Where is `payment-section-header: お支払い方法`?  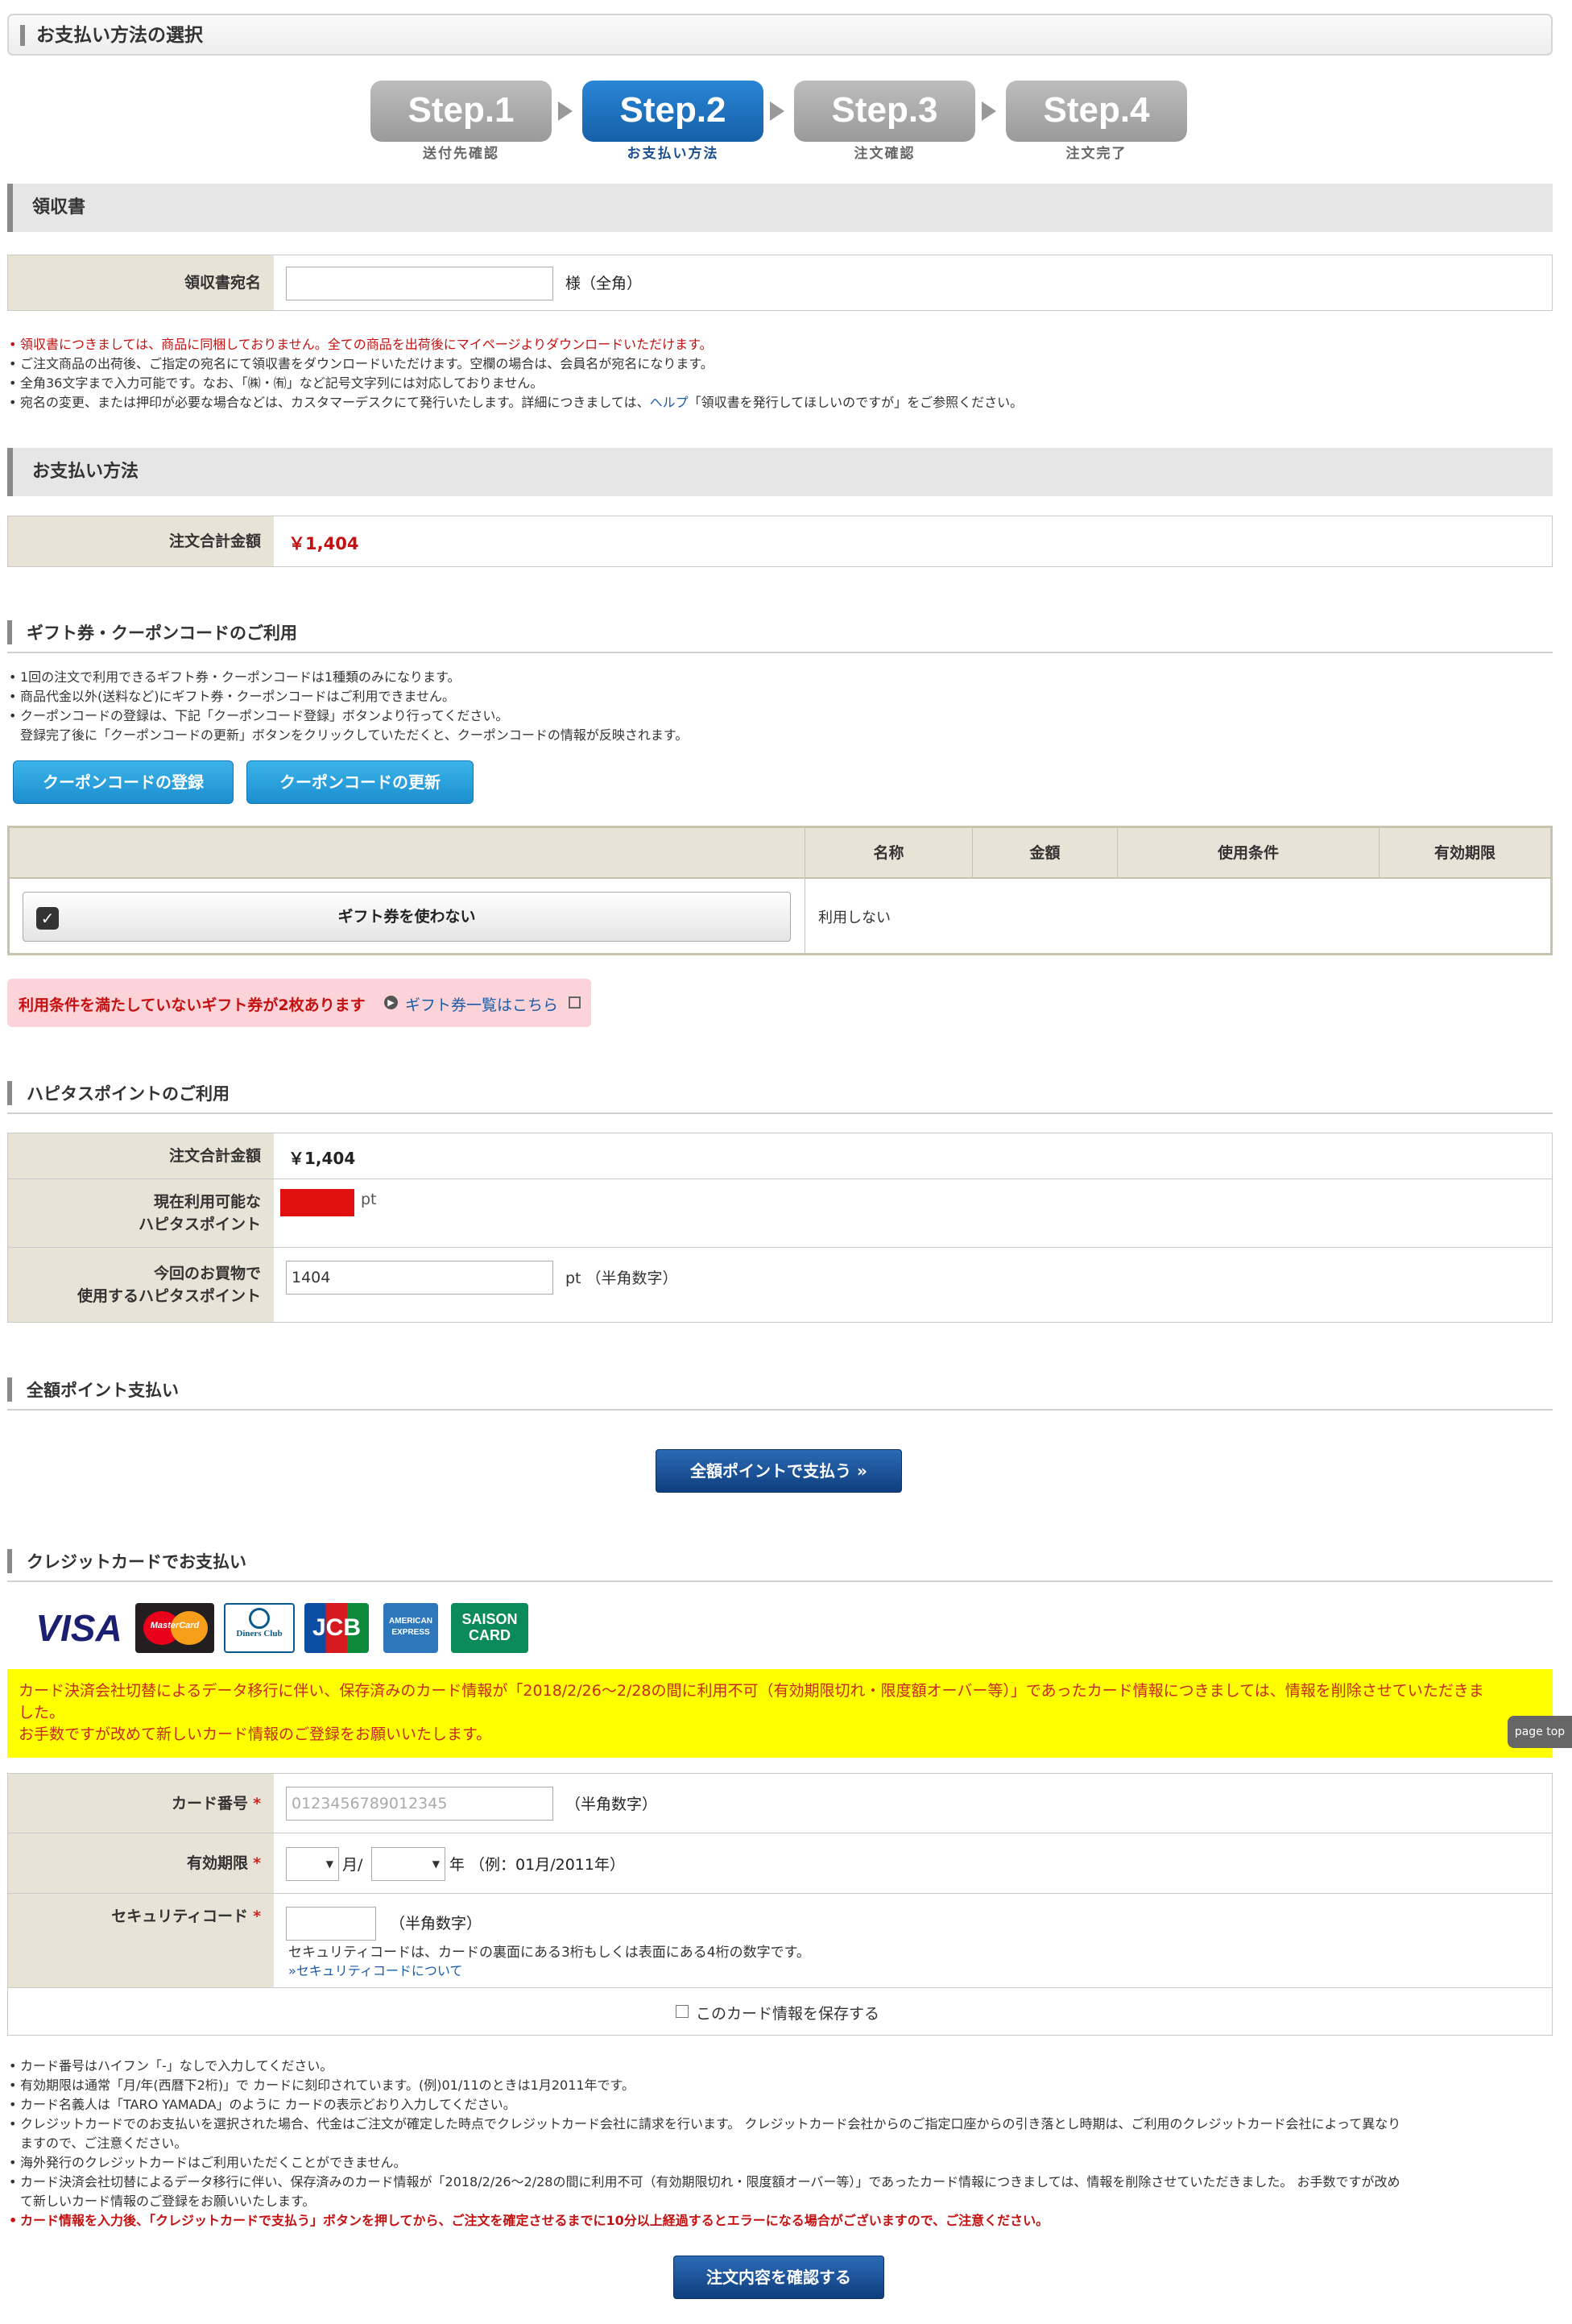 payment-section-header: お支払い方法 is located at coordinates (780, 472).